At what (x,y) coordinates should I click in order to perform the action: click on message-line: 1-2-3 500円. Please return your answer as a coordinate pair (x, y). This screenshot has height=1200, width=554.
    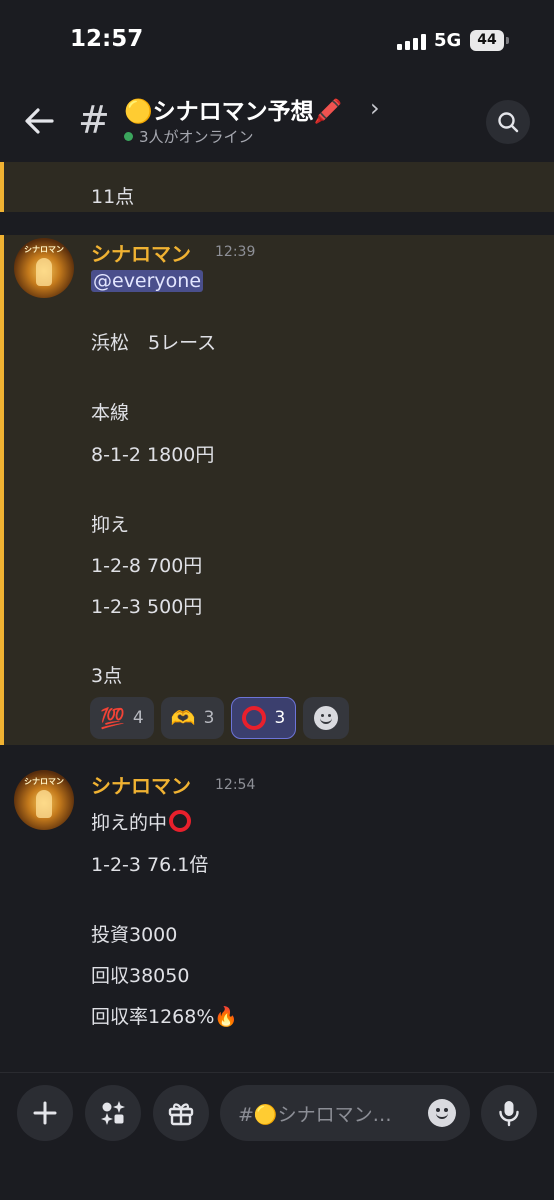
    Looking at the image, I should click on (147, 607).